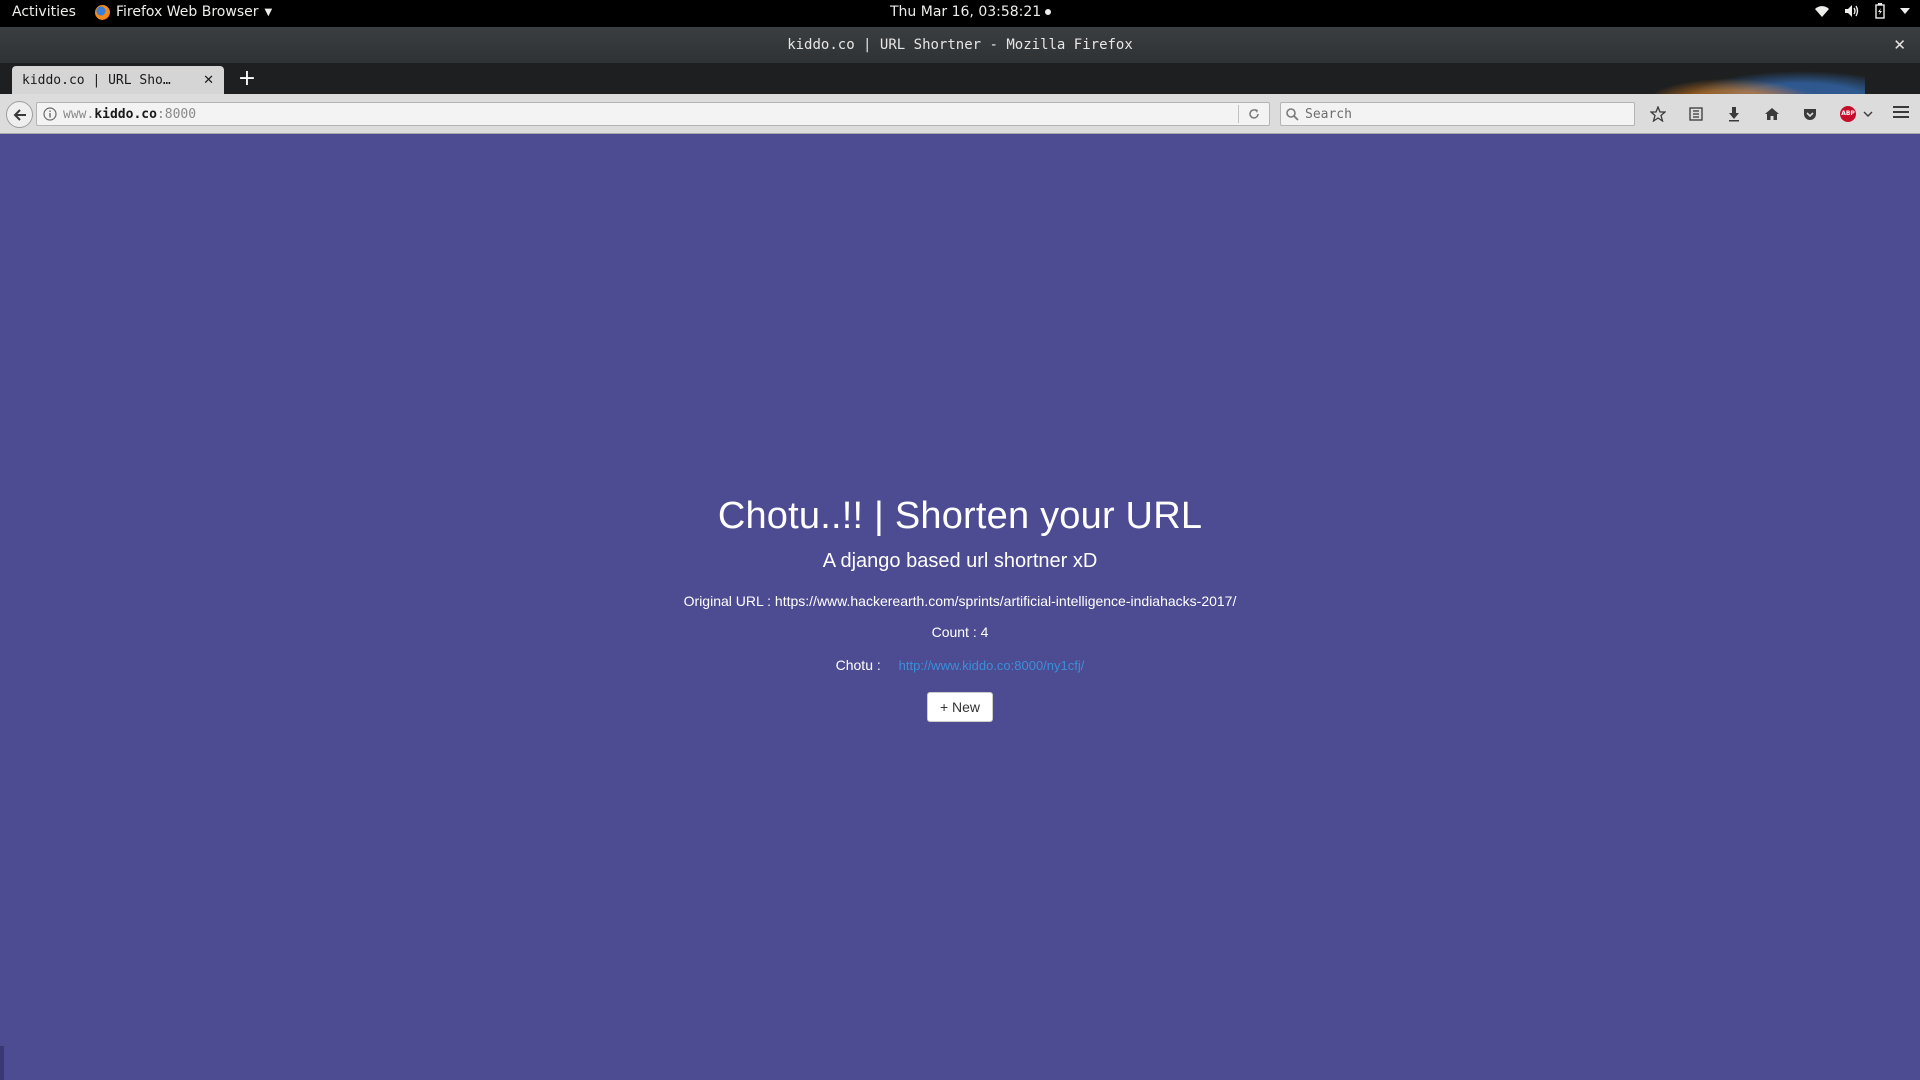 Image resolution: width=1920 pixels, height=1080 pixels. Describe the element at coordinates (1880, 11) in the screenshot. I see `battery-icon` at that location.